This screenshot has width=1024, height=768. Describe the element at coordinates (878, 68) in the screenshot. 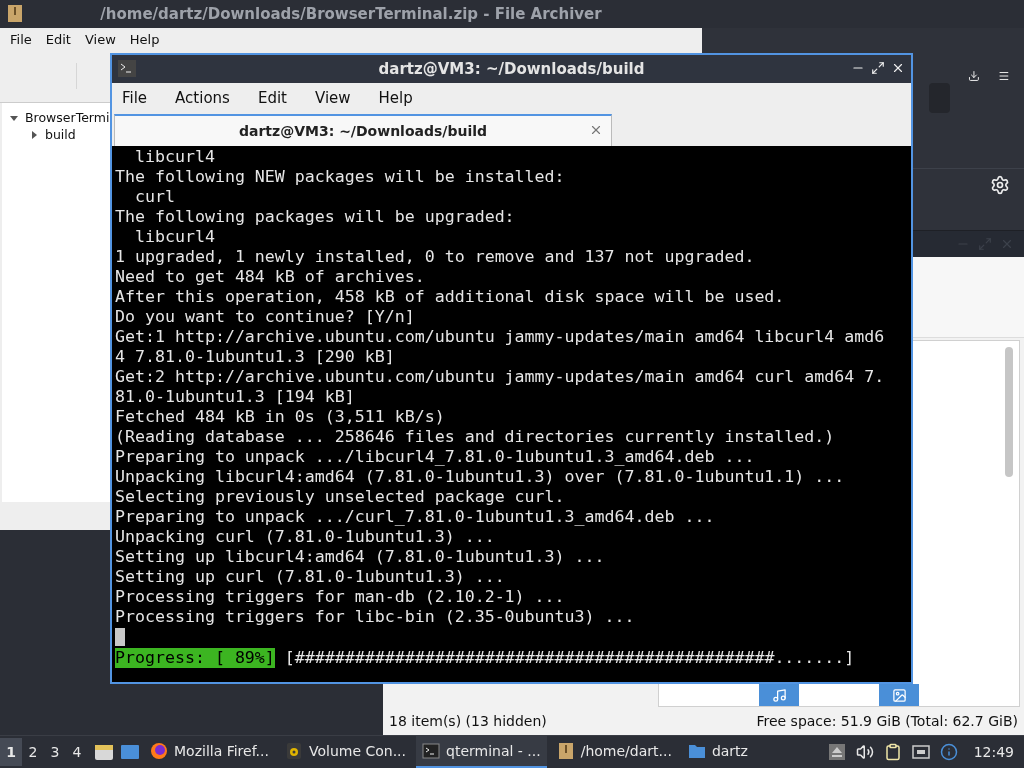

I see `maximize-icon` at that location.